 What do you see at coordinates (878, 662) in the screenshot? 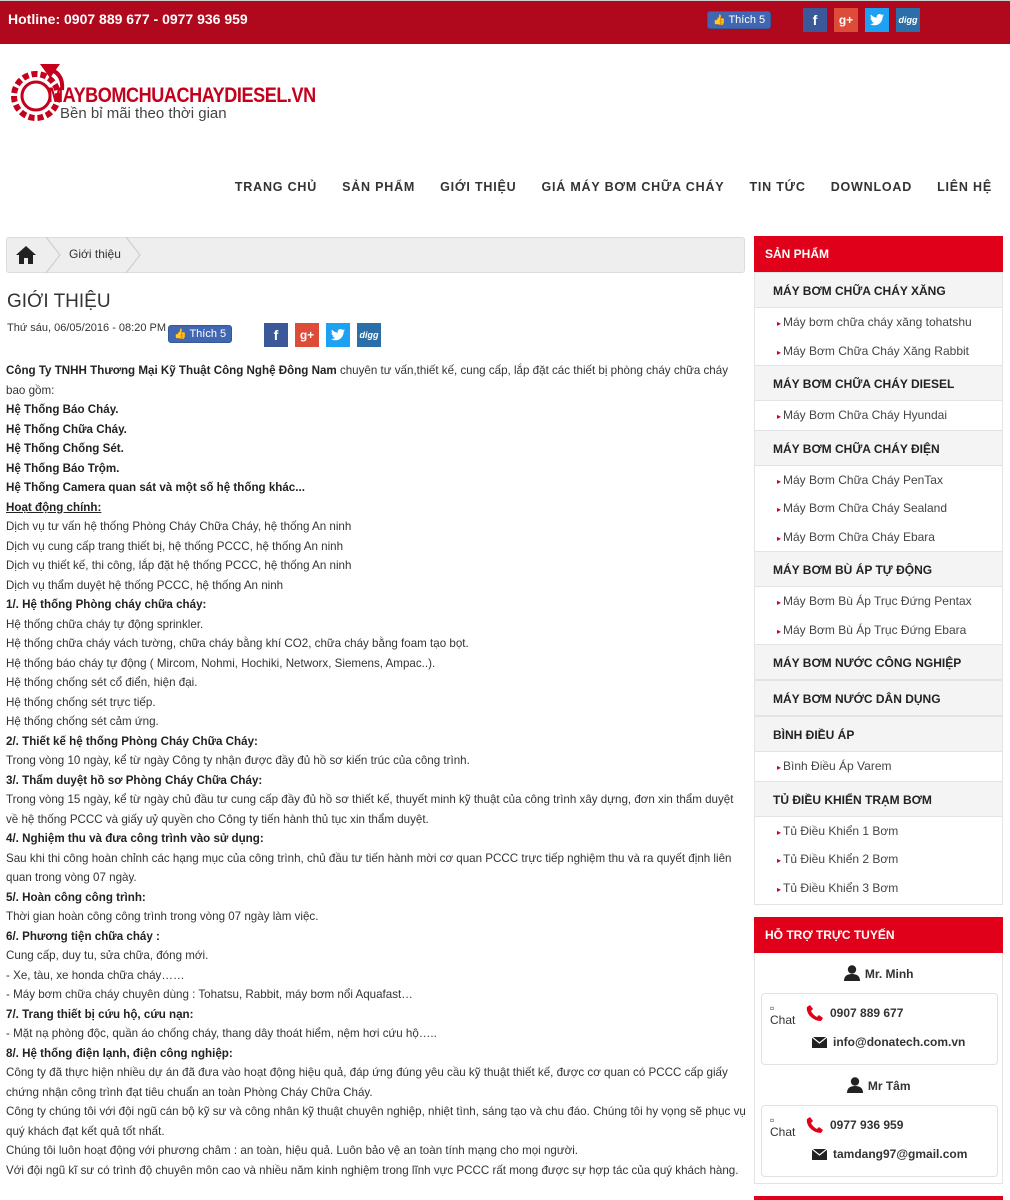
I see `category-industrial-pumps: MÁY BƠM NƯỚC CÔNG NGHIỆP` at bounding box center [878, 662].